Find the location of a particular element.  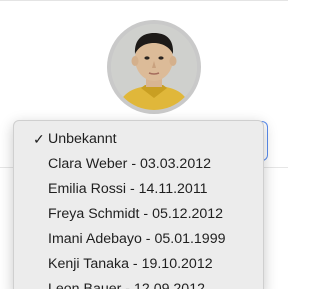

select-option-label: Imani Adebayo - 05.01.1999 is located at coordinates (137, 239).